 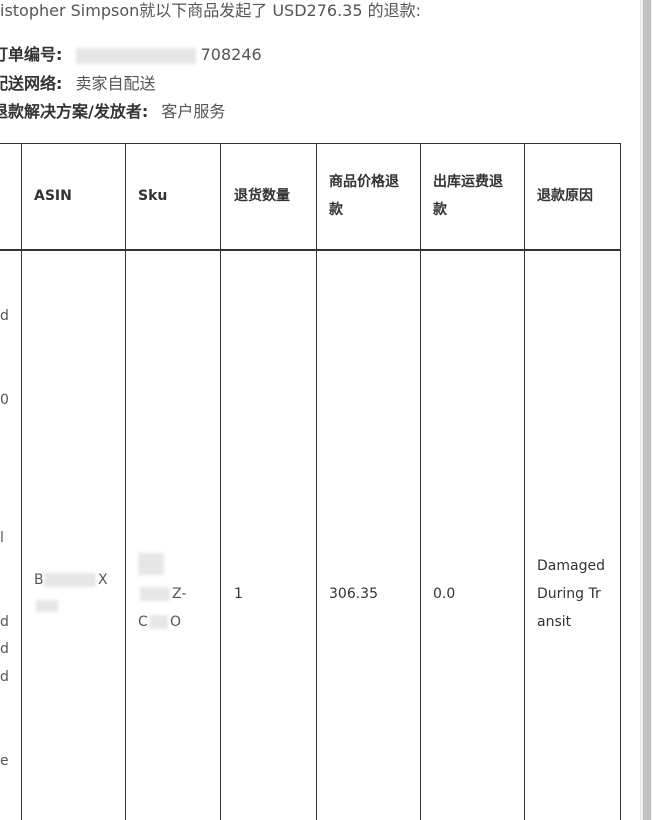 I want to click on table-border-right, so click(x=620, y=481).